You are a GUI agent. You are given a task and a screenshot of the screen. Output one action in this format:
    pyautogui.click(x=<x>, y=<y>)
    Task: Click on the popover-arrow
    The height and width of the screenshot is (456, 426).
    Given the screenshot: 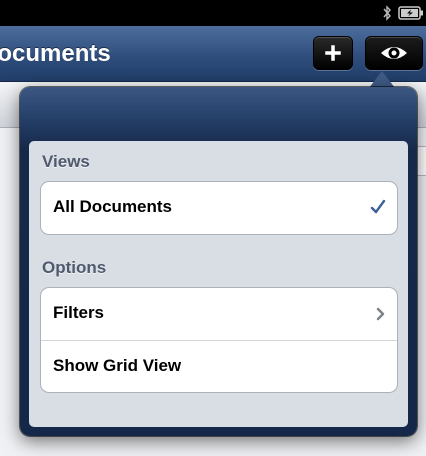 What is the action you would take?
    pyautogui.click(x=382, y=79)
    